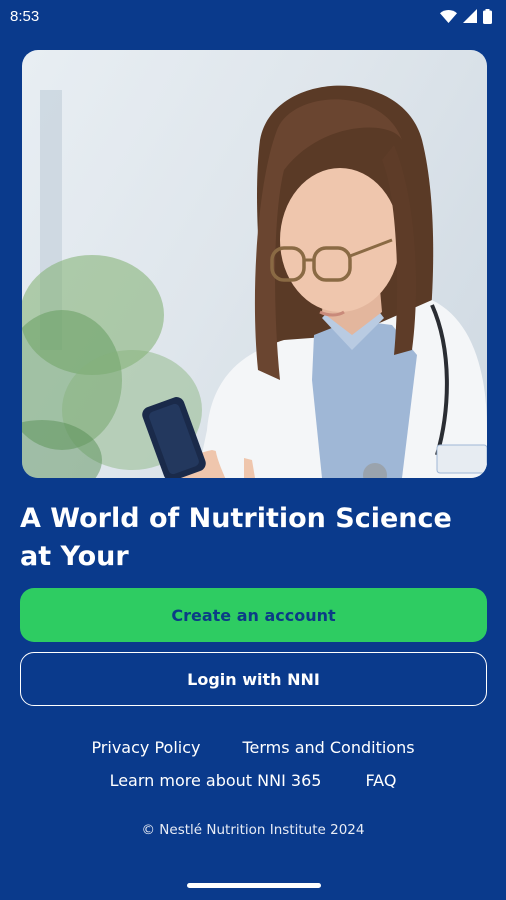 The width and height of the screenshot is (506, 900). I want to click on create-account-button: Create an account, so click(253, 615).